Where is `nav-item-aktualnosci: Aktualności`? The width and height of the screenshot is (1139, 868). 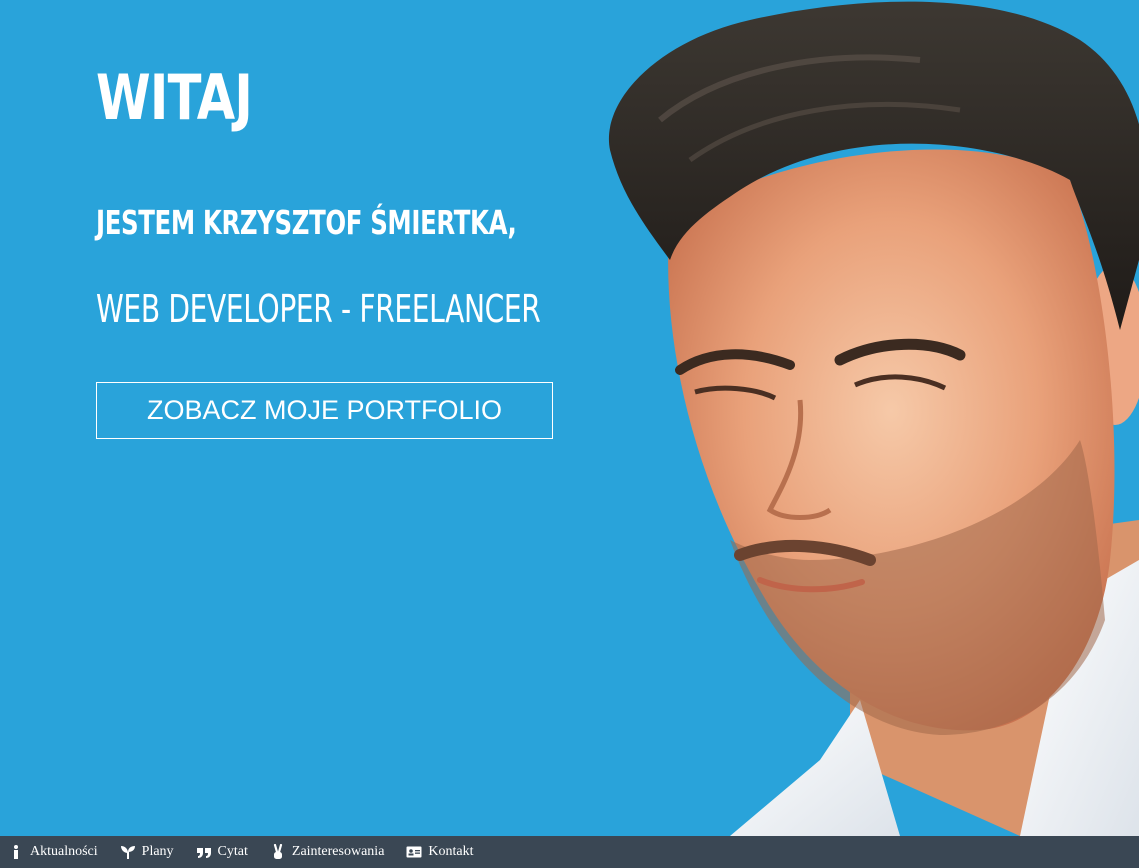 nav-item-aktualnosci: Aktualności is located at coordinates (53, 852).